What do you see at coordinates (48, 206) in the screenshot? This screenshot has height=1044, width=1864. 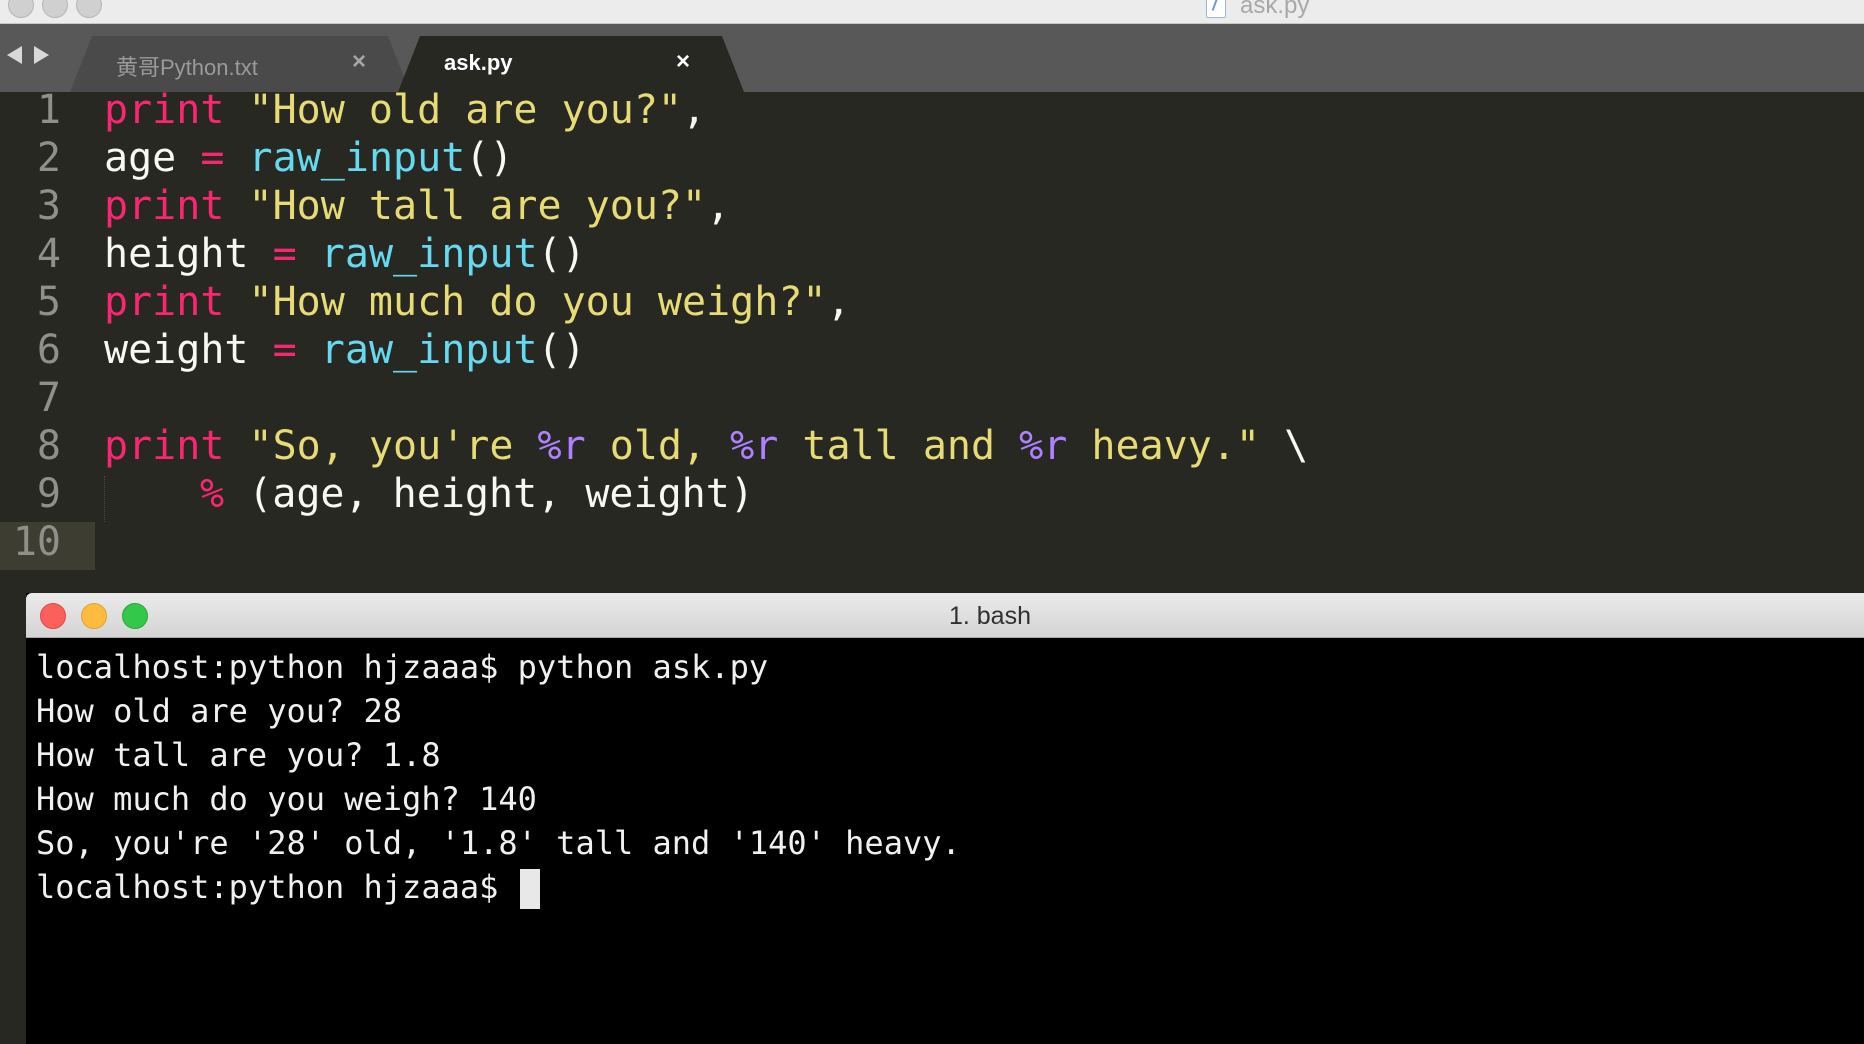 I see `line-number: 3` at bounding box center [48, 206].